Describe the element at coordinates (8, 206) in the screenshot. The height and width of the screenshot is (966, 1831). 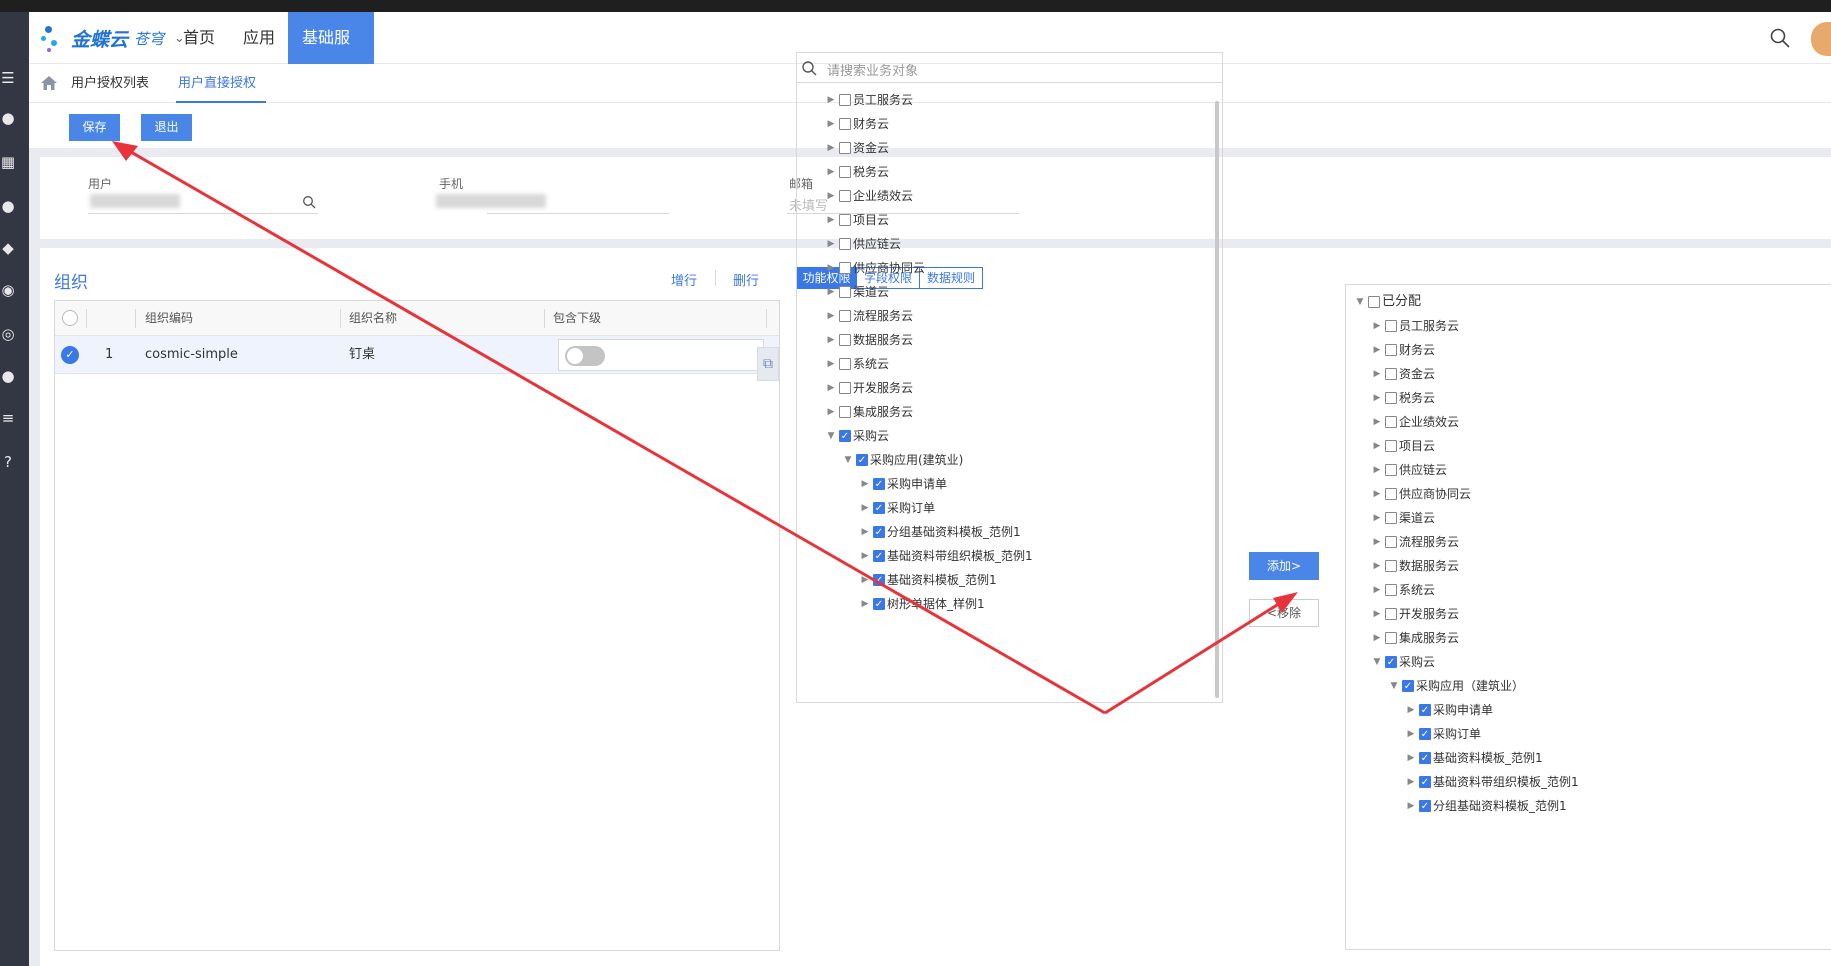
I see `user-settings-icon: ●` at that location.